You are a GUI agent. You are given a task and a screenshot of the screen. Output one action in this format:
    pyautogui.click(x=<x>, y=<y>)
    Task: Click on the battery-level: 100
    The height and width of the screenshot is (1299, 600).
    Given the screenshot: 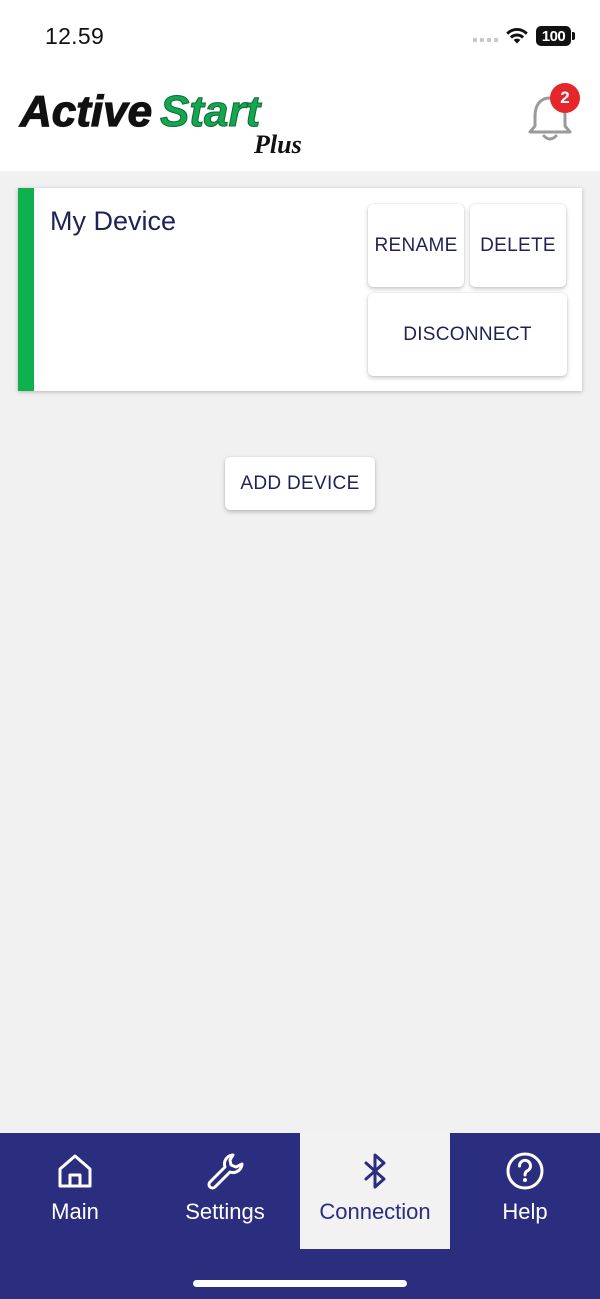 What is the action you would take?
    pyautogui.click(x=553, y=36)
    